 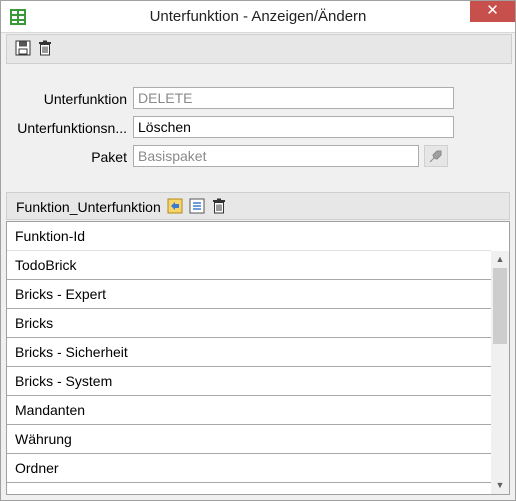 What do you see at coordinates (109, 157) in the screenshot?
I see `paket-label: Paket` at bounding box center [109, 157].